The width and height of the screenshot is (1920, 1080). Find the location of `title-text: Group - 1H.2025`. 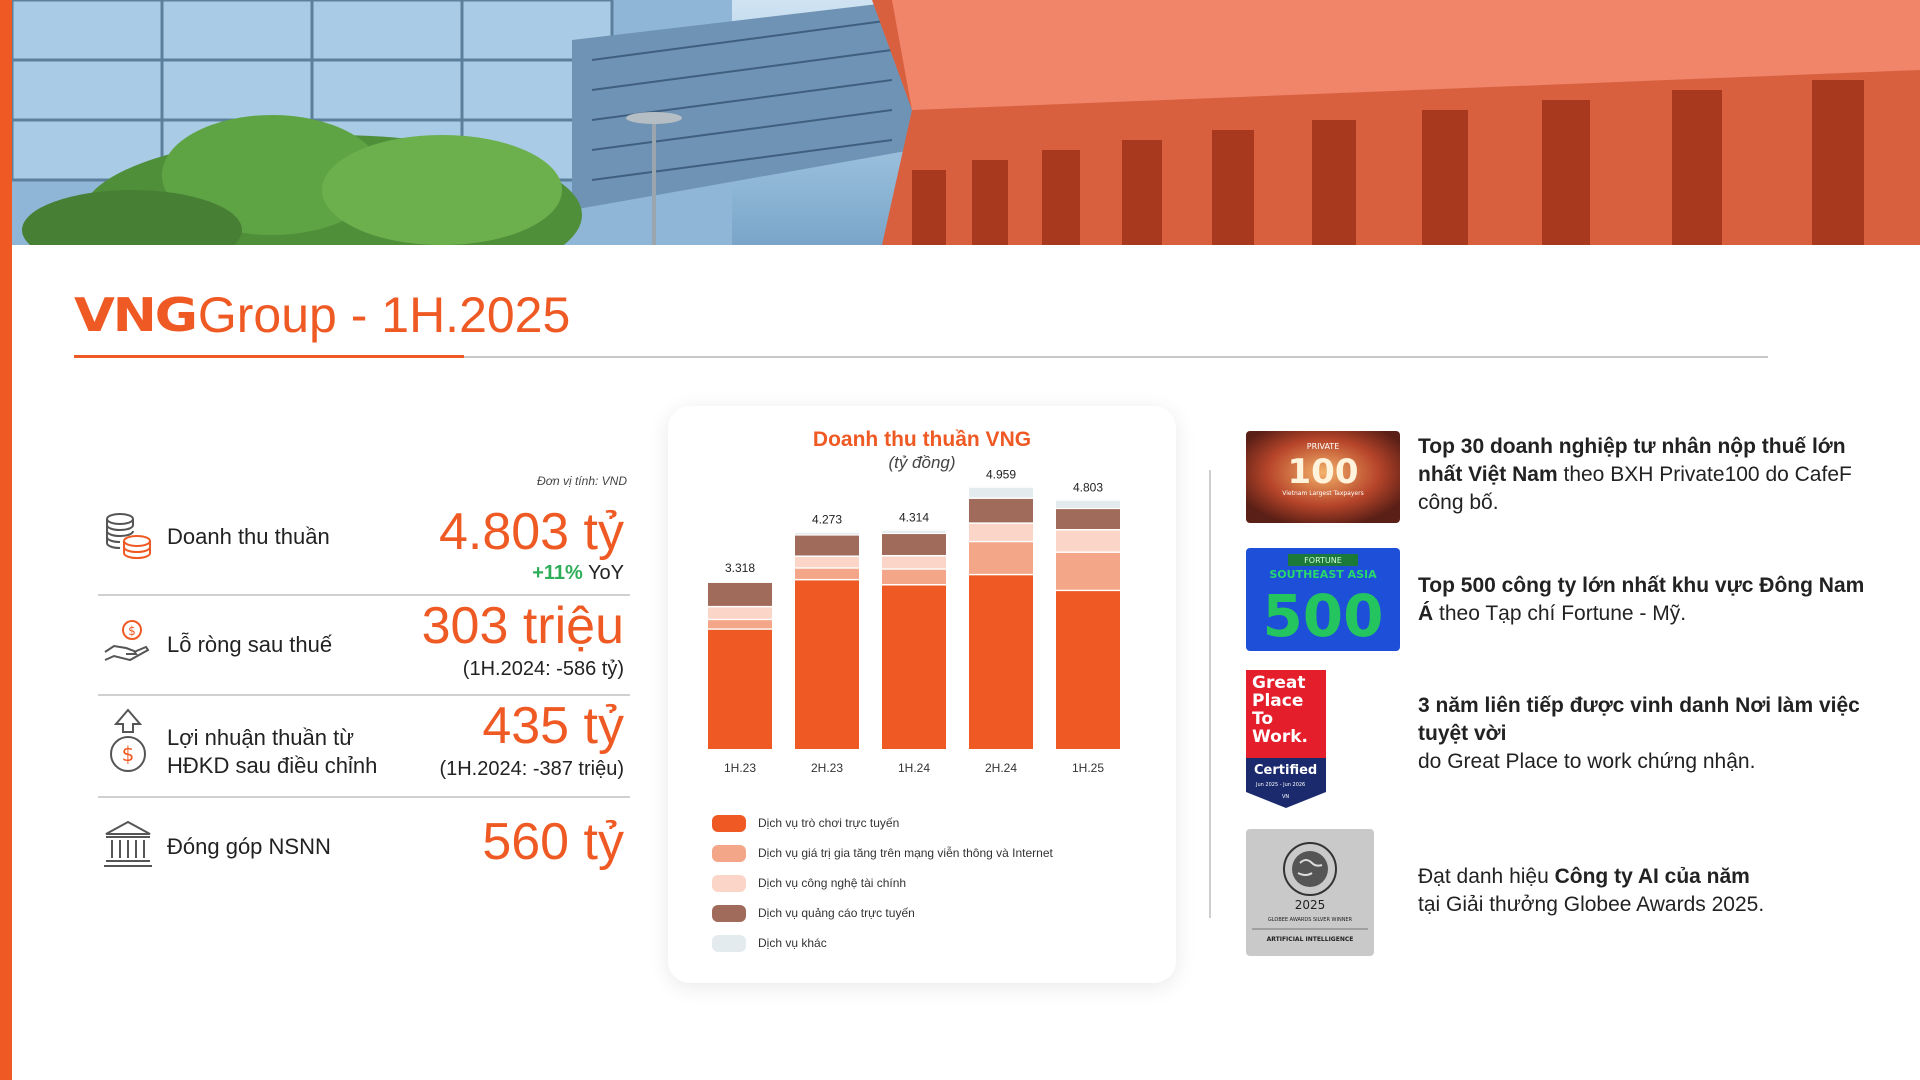

title-text: Group - 1H.2025 is located at coordinates (384, 315).